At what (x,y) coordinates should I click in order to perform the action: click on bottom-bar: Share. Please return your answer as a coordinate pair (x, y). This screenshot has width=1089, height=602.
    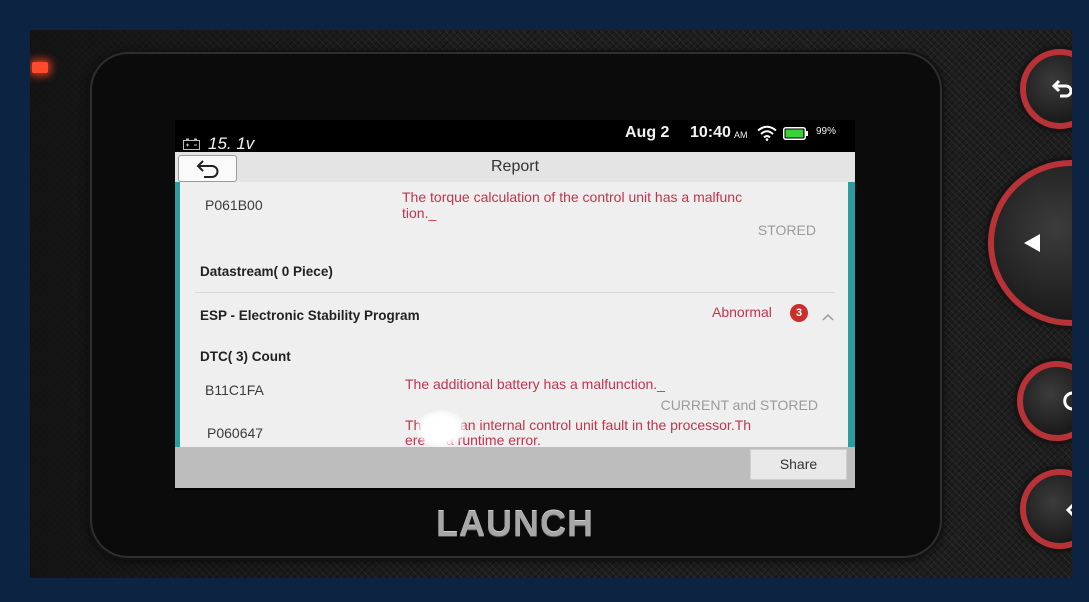
    Looking at the image, I should click on (515, 467).